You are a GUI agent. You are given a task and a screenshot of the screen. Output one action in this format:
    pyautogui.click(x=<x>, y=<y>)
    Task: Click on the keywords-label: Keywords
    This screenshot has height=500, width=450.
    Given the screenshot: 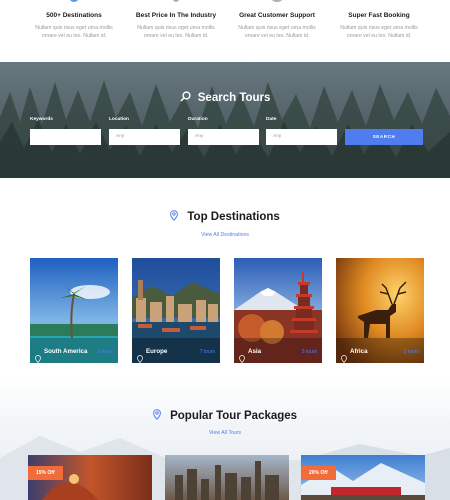 What is the action you would take?
    pyautogui.click(x=41, y=119)
    